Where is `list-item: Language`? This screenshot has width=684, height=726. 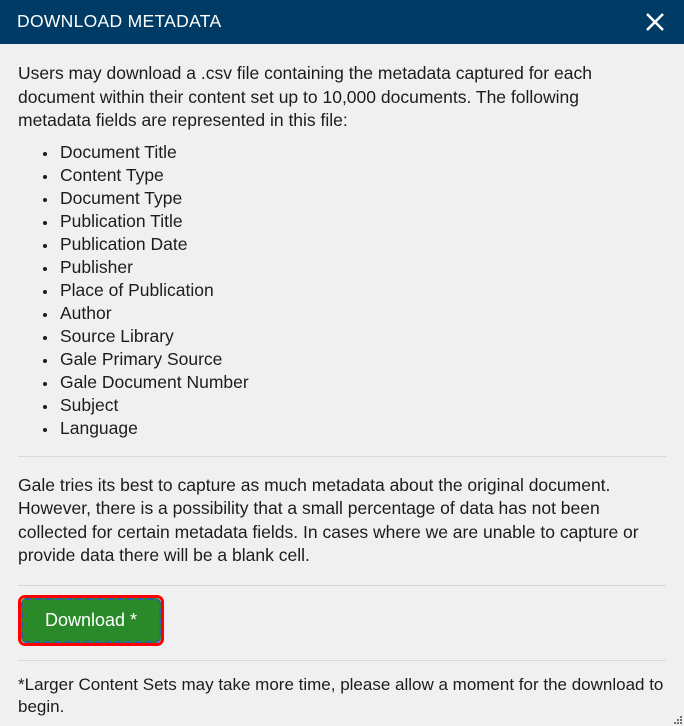 list-item: Language is located at coordinates (362, 428).